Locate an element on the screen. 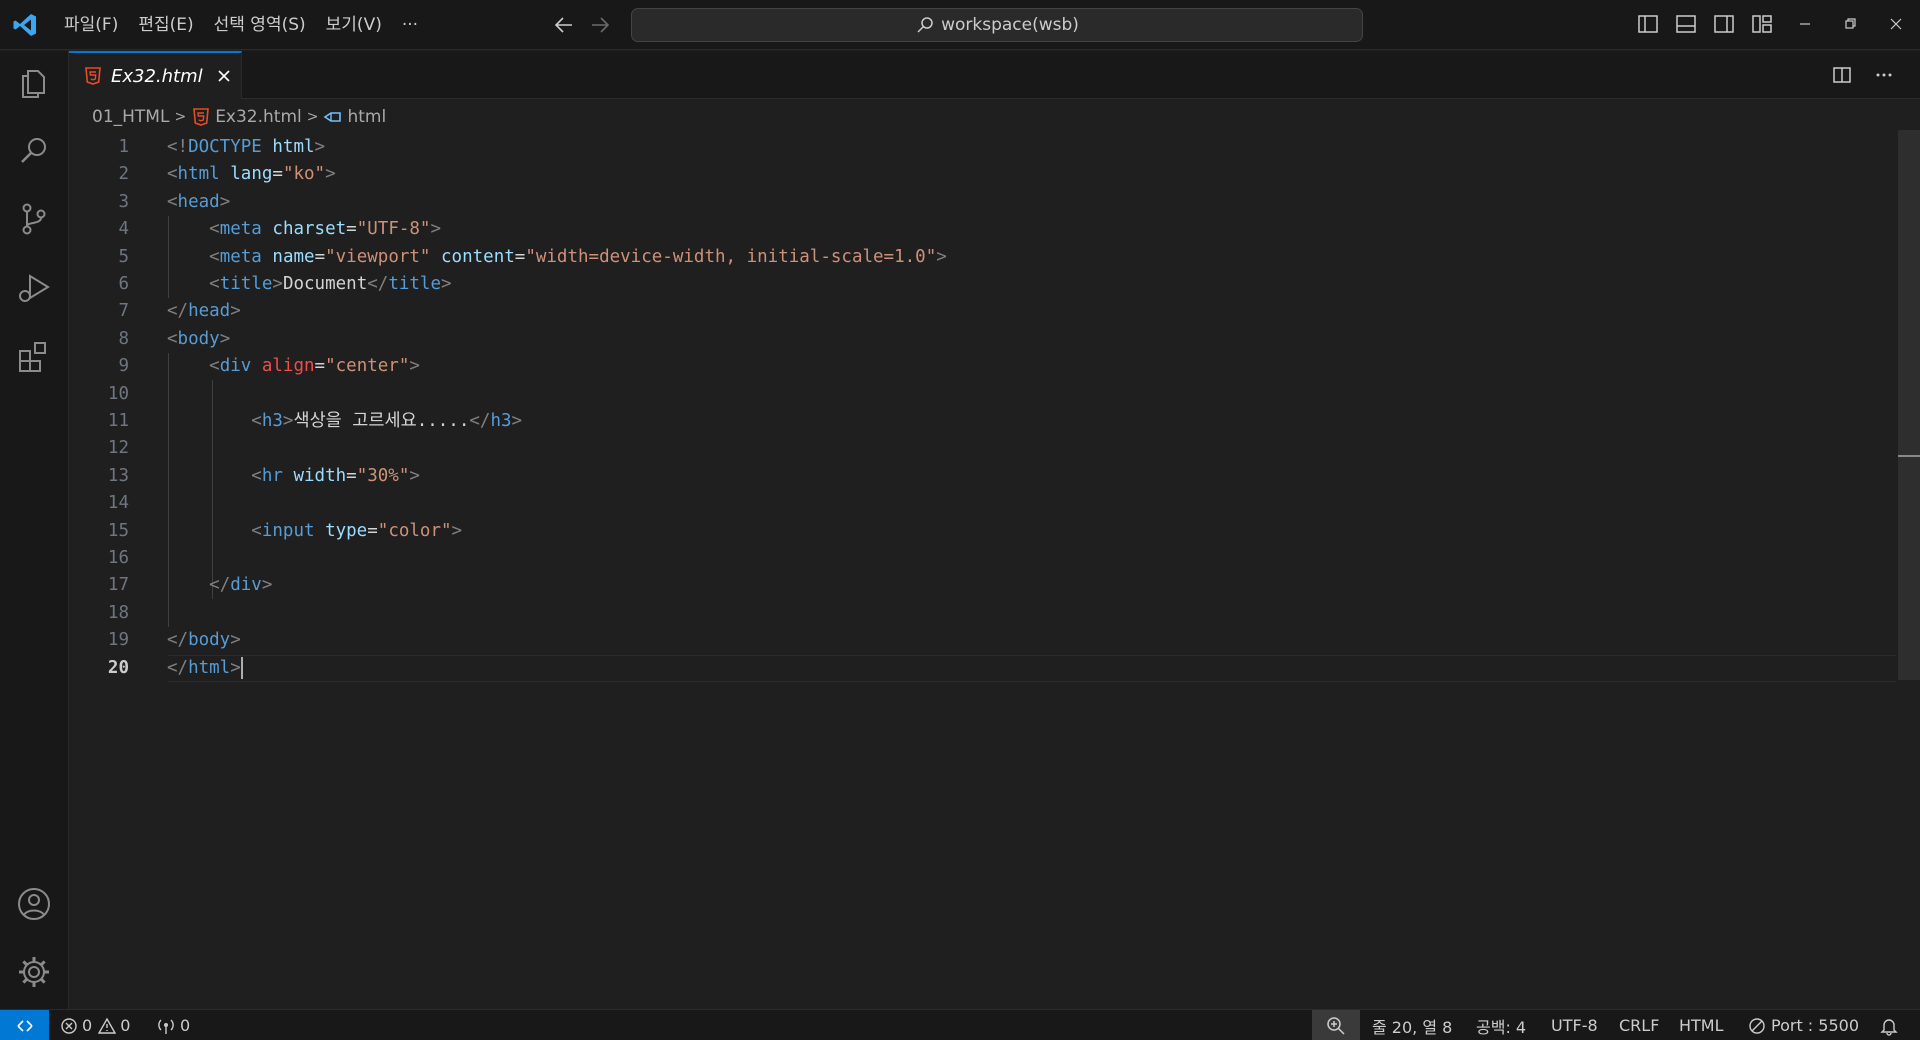 The height and width of the screenshot is (1040, 1920). restore-icon is located at coordinates (1850, 24).